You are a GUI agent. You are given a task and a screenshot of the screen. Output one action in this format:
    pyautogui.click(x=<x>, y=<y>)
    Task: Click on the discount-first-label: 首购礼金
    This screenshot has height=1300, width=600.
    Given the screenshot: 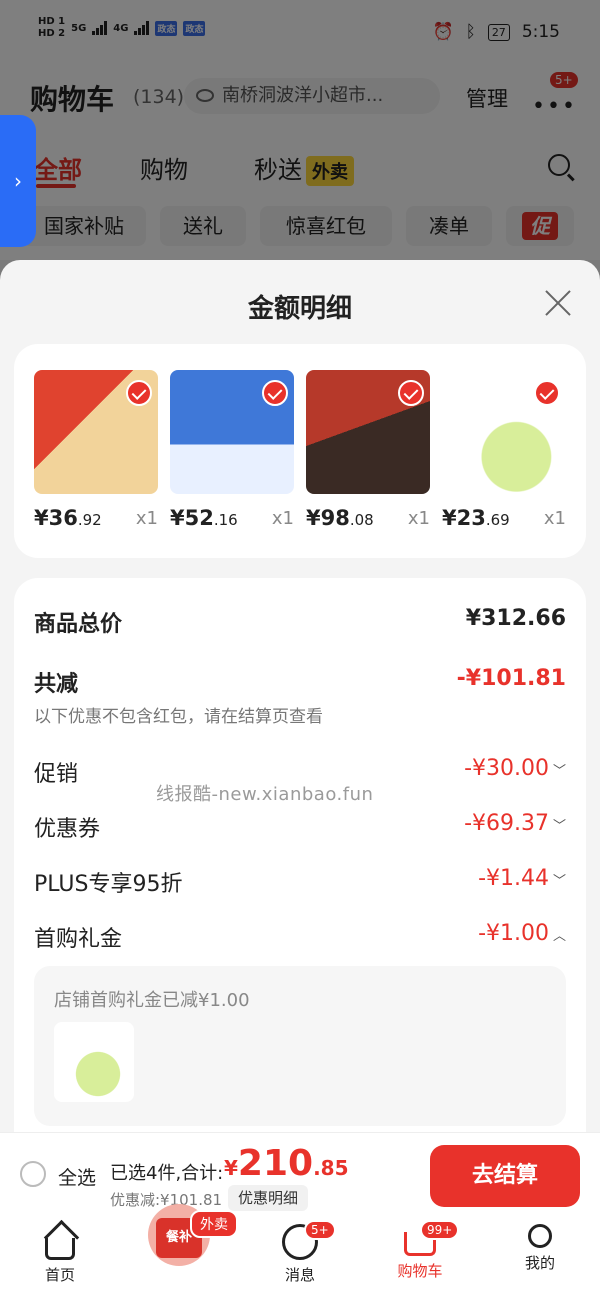 What is the action you would take?
    pyautogui.click(x=78, y=939)
    